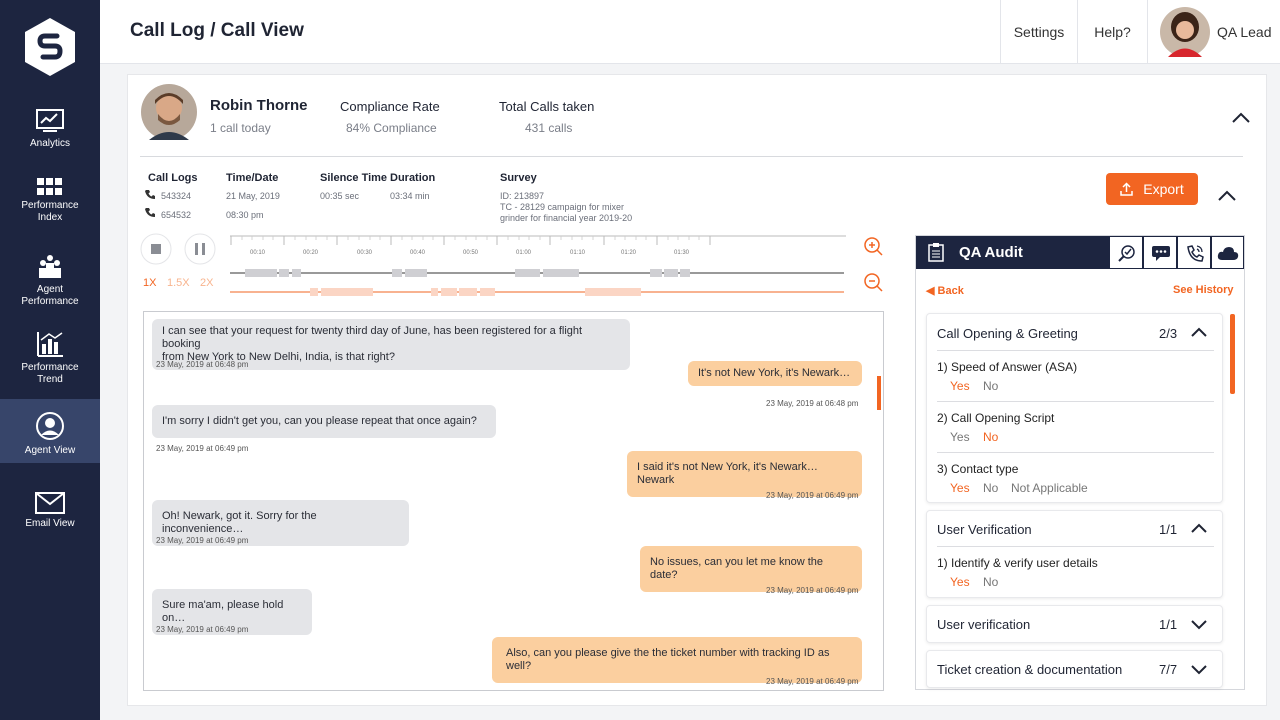  What do you see at coordinates (240, 128) in the screenshot?
I see `calls-today: 1 call today` at bounding box center [240, 128].